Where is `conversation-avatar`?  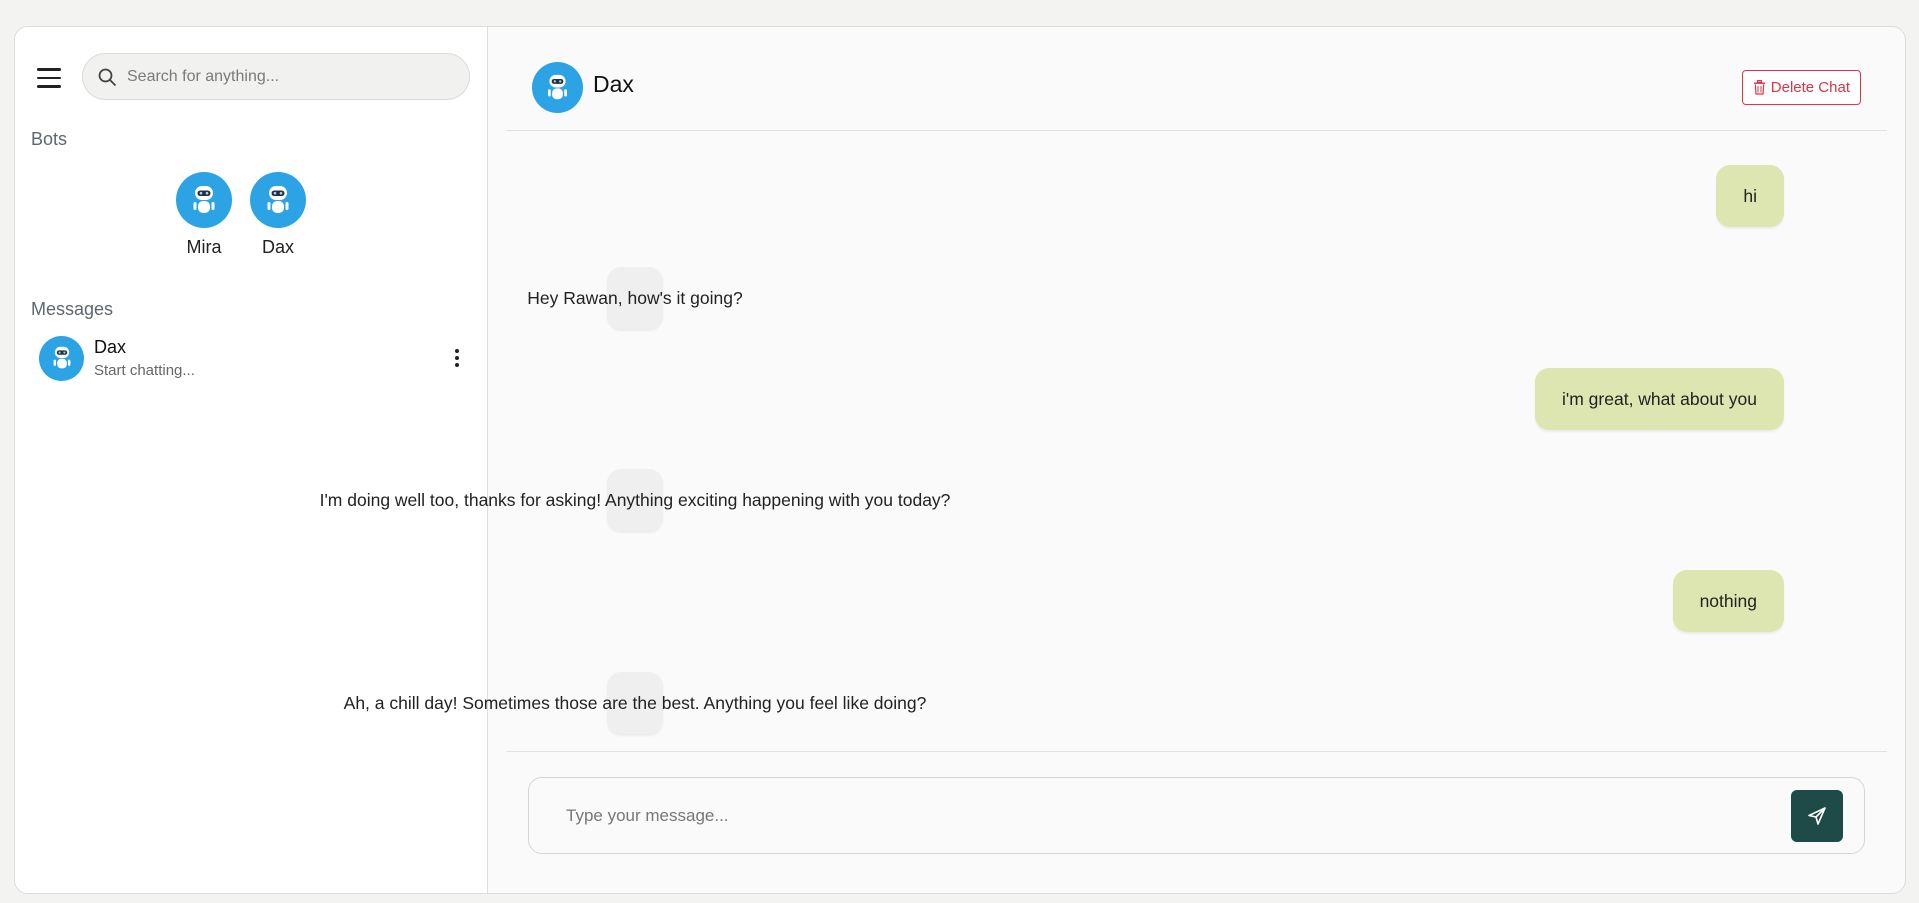 conversation-avatar is located at coordinates (61, 358).